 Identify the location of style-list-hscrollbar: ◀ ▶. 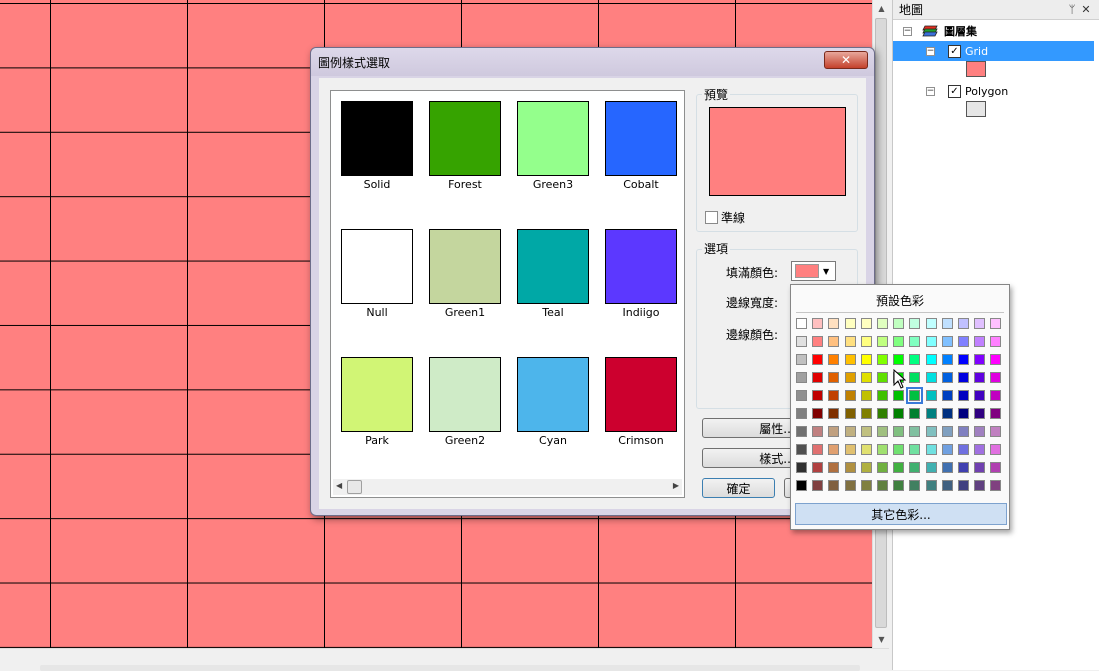
(507, 487).